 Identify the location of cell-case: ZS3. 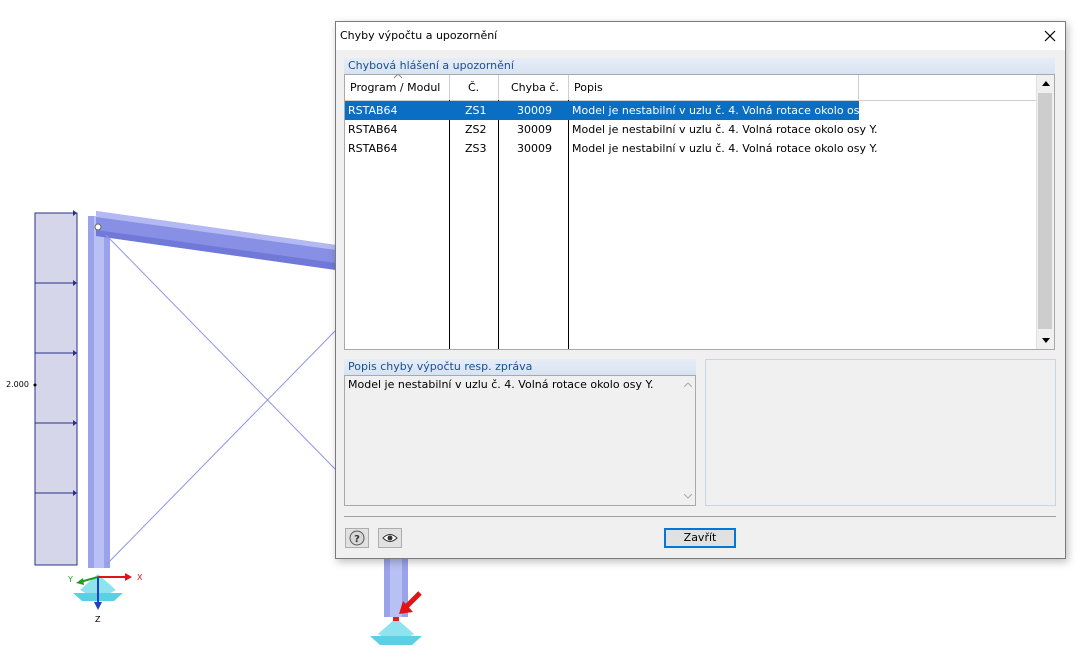
(476, 148).